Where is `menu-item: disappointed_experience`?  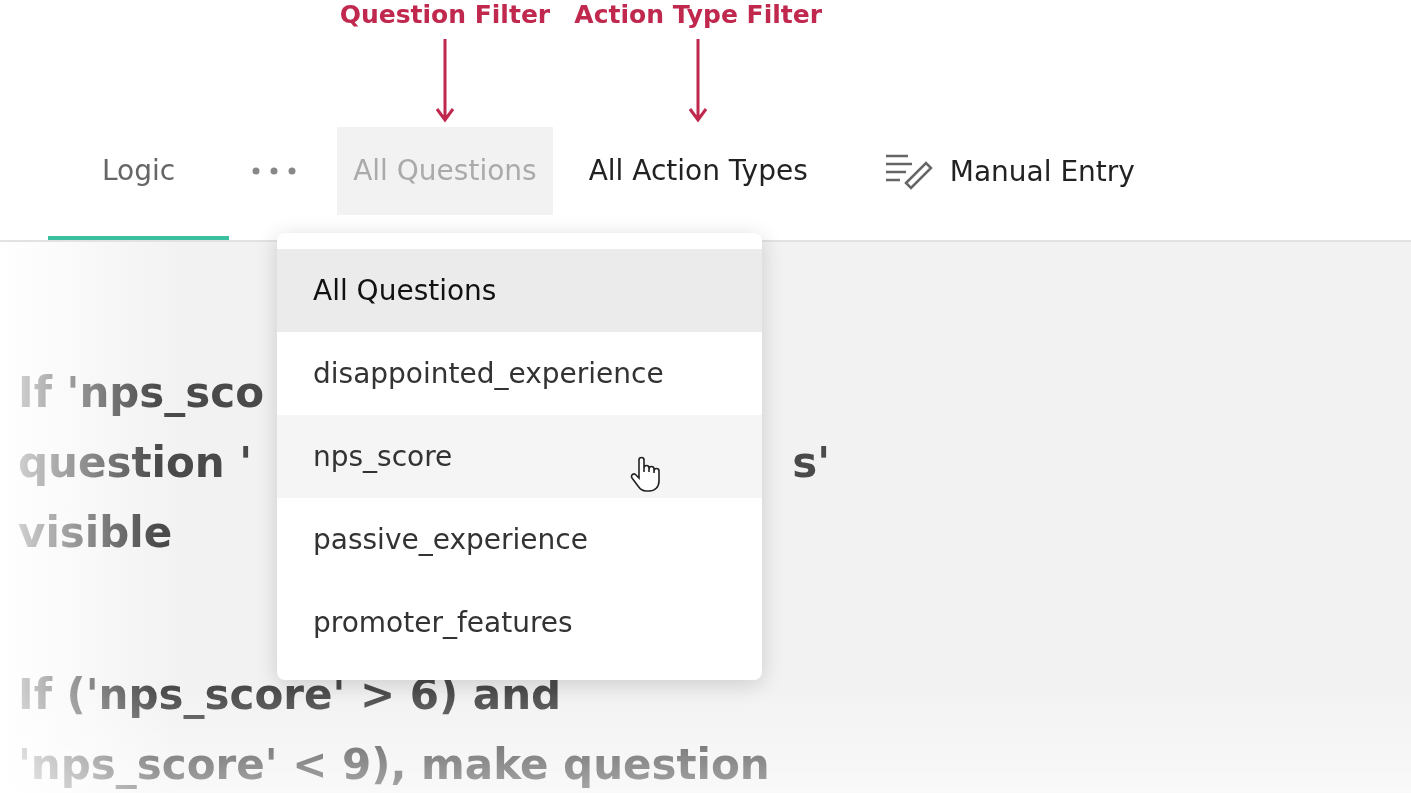 menu-item: disappointed_experience is located at coordinates (519, 373).